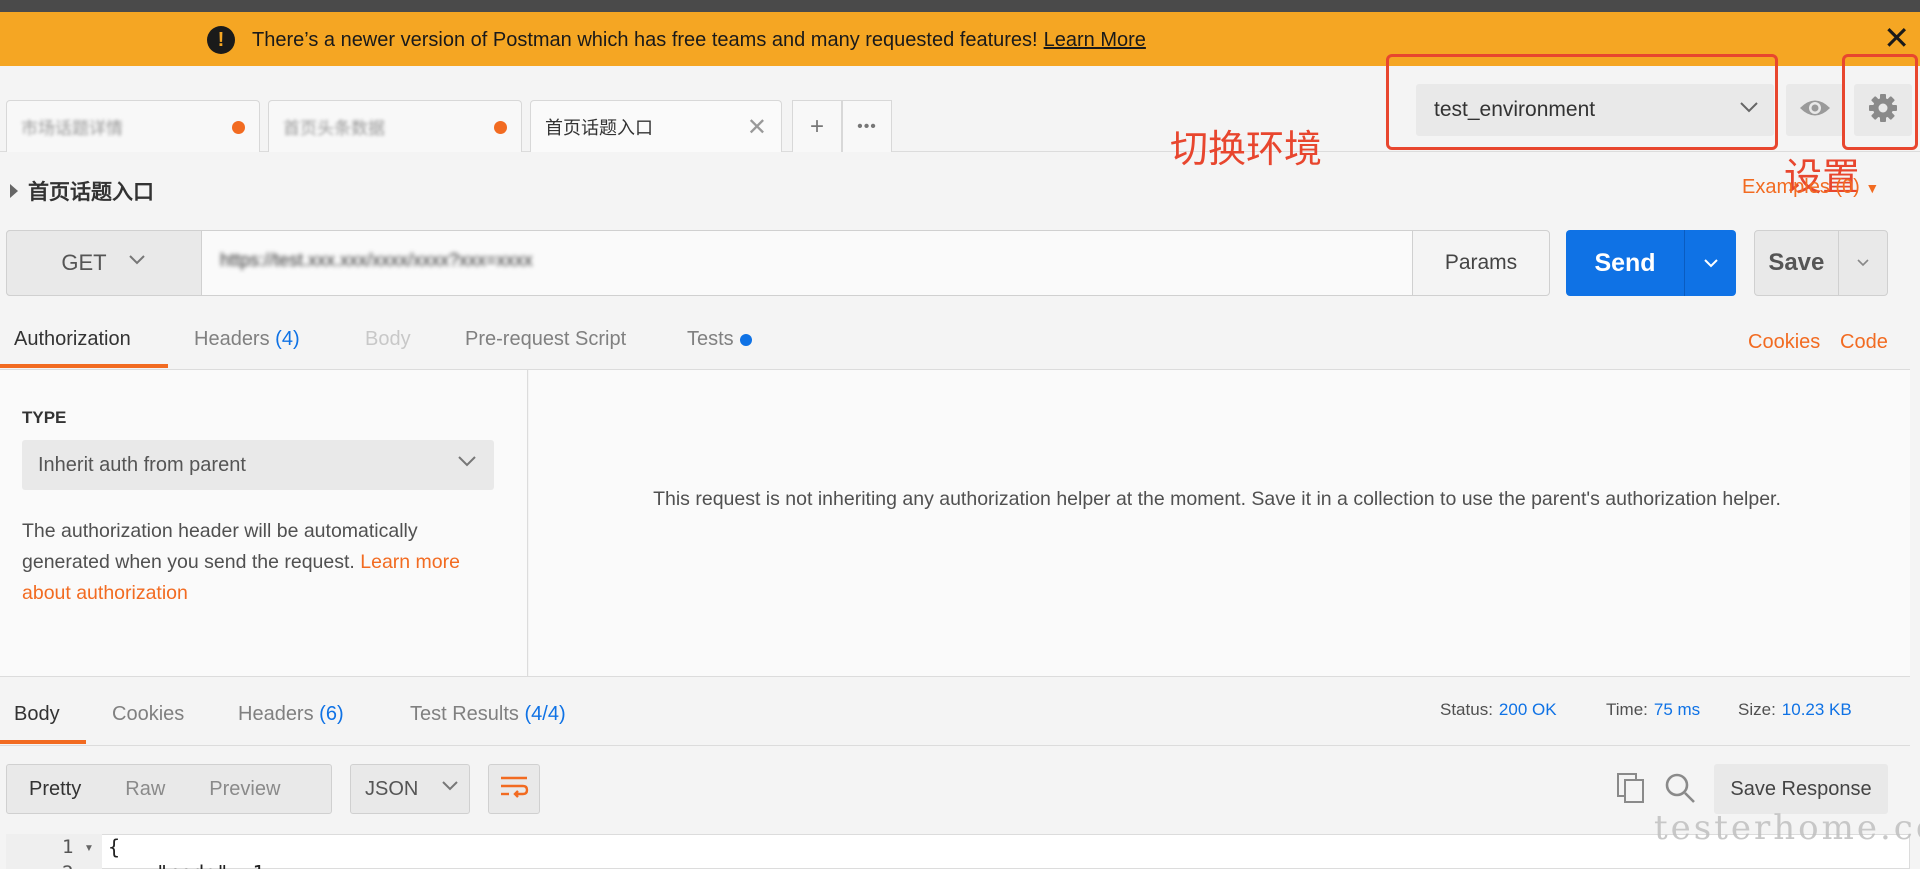 The image size is (1920, 869). I want to click on tab-headers-count: (4), so click(287, 339).